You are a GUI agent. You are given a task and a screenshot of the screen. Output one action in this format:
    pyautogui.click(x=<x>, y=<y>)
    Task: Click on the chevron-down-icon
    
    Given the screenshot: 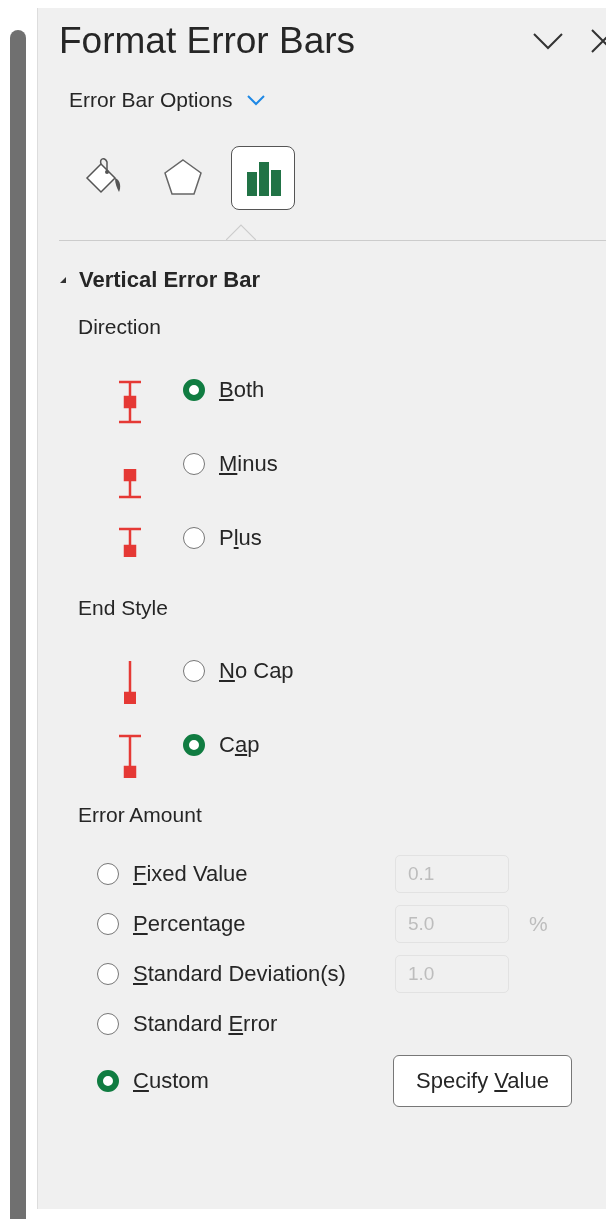 What is the action you would take?
    pyautogui.click(x=548, y=41)
    